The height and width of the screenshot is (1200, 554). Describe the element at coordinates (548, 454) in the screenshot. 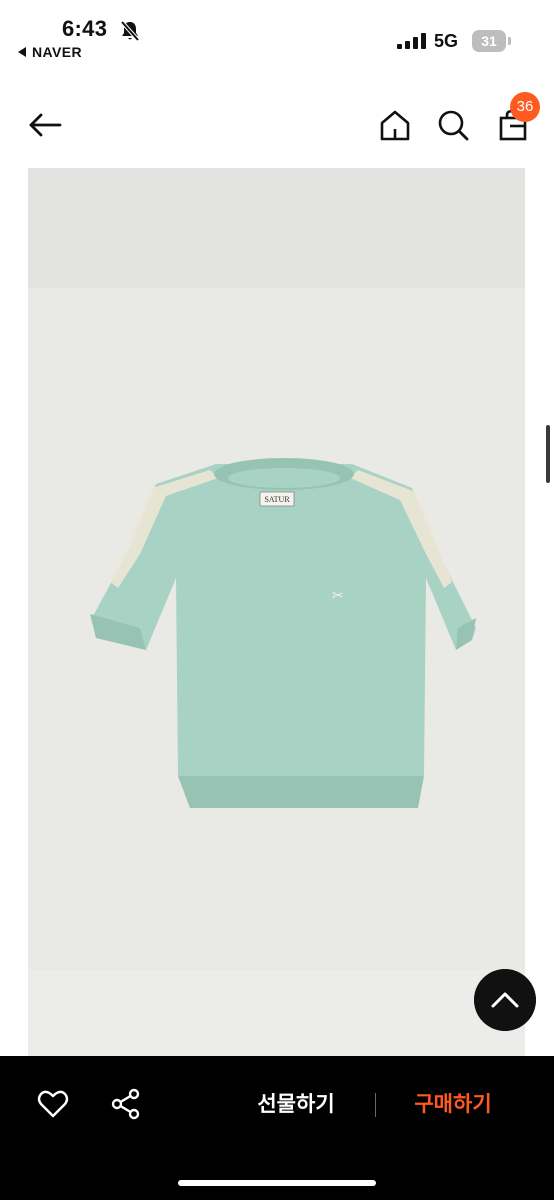

I see `scroll-indicator` at that location.